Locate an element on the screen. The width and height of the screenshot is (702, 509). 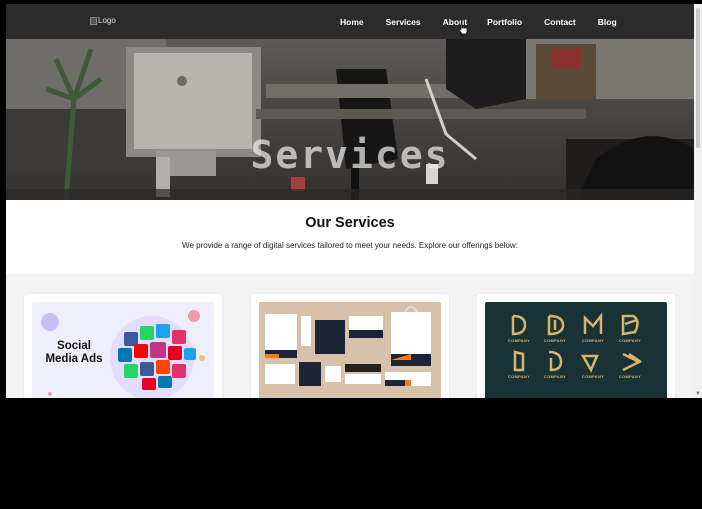
hand-cursor-icon is located at coordinates (463, 28).